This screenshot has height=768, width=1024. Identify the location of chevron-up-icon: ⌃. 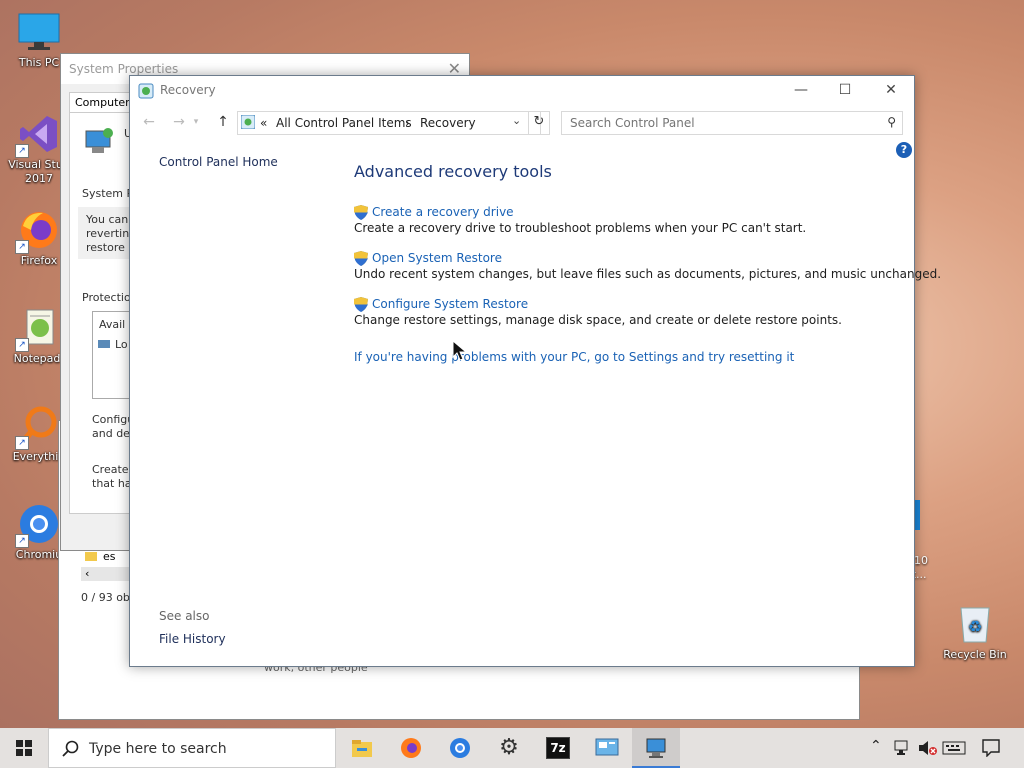
(876, 746).